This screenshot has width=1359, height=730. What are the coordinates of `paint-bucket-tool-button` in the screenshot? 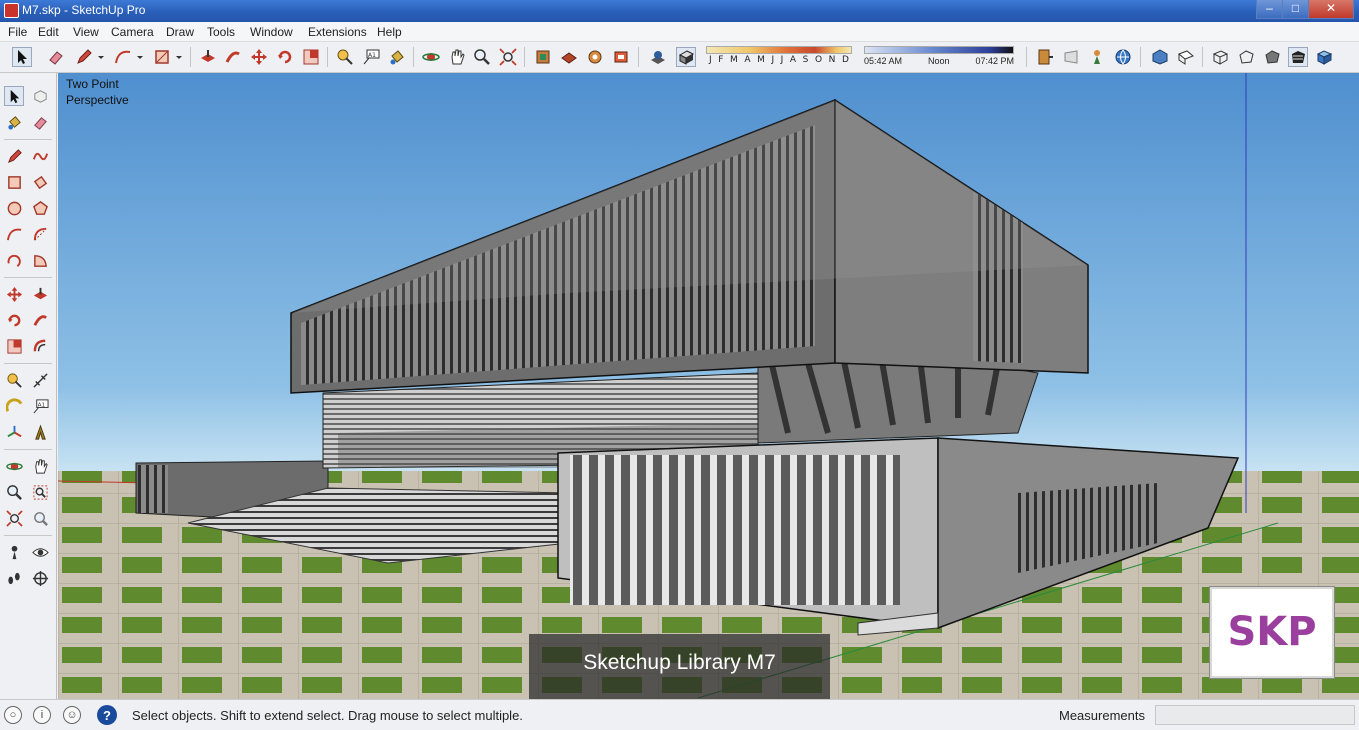 It's located at (397, 57).